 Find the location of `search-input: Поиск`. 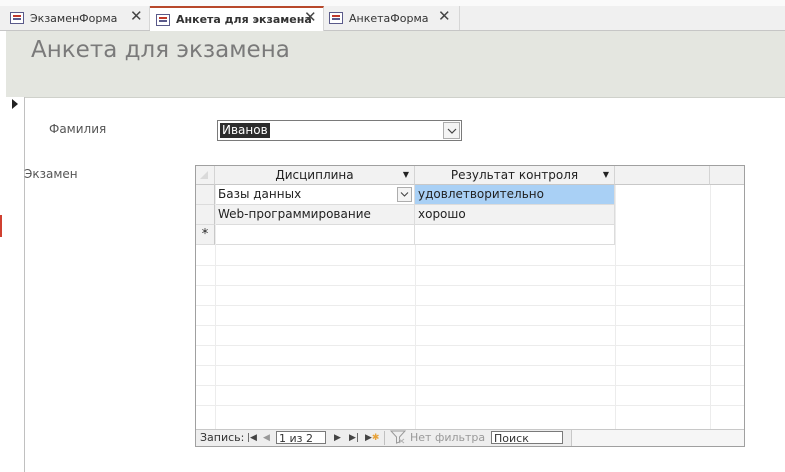

search-input: Поиск is located at coordinates (527, 438).